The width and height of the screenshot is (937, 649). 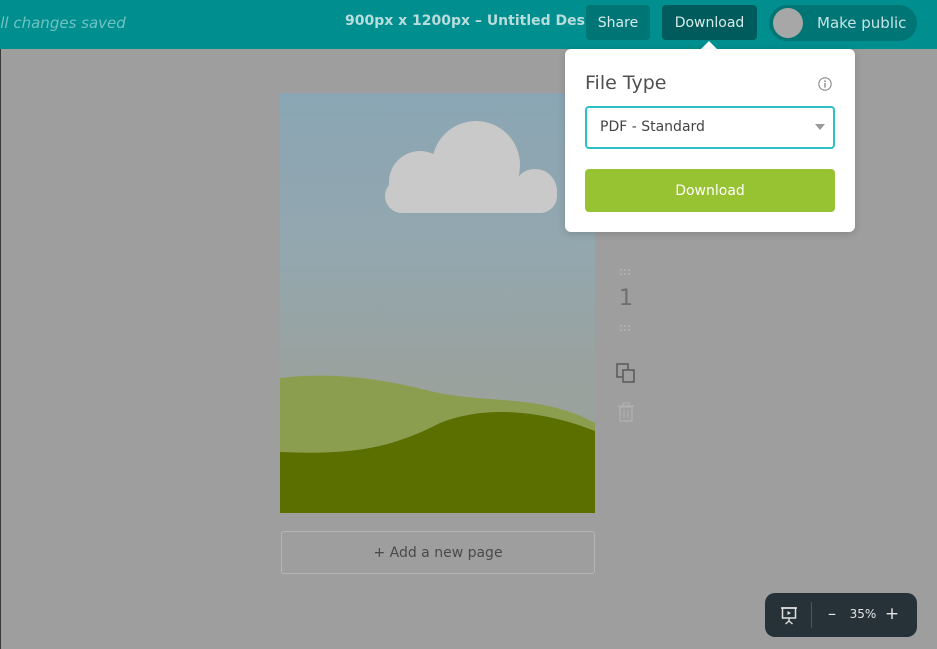 I want to click on move-page-down-icon, so click(x=625, y=329).